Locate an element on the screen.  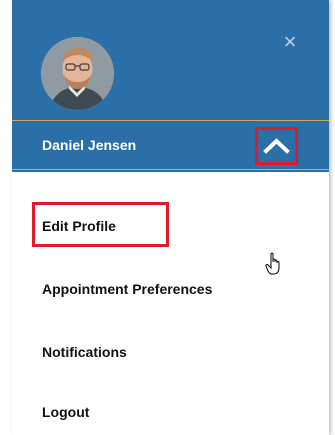
user-row: Daniel Jensen is located at coordinates (170, 145).